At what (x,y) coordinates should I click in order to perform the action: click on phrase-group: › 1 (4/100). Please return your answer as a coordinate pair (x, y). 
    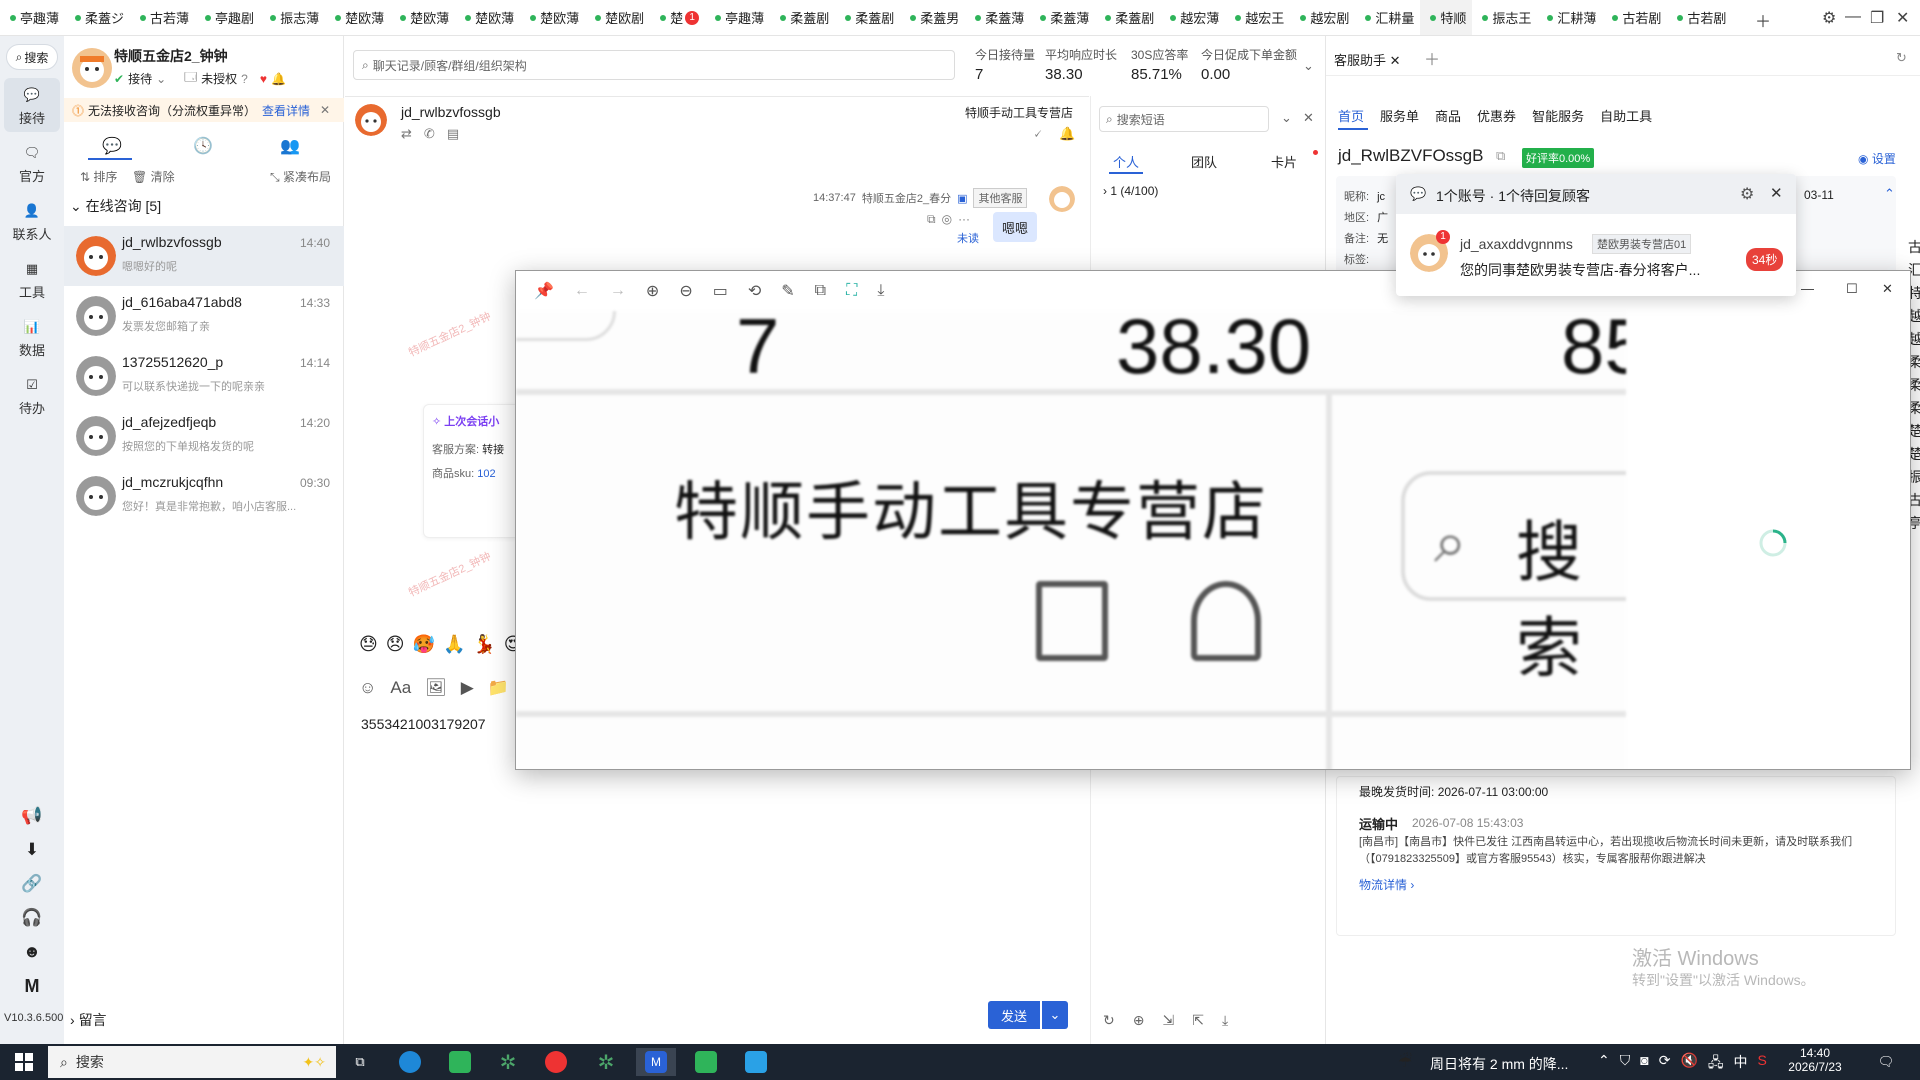
    Looking at the image, I should click on (1130, 191).